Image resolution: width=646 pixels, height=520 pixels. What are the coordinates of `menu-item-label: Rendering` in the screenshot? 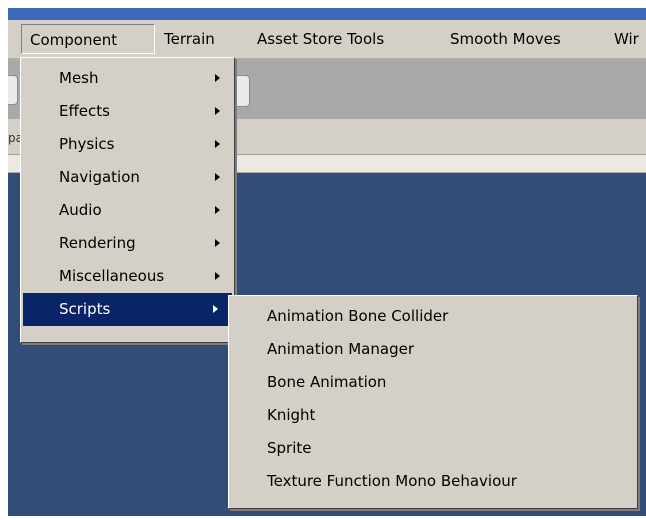 It's located at (97, 243).